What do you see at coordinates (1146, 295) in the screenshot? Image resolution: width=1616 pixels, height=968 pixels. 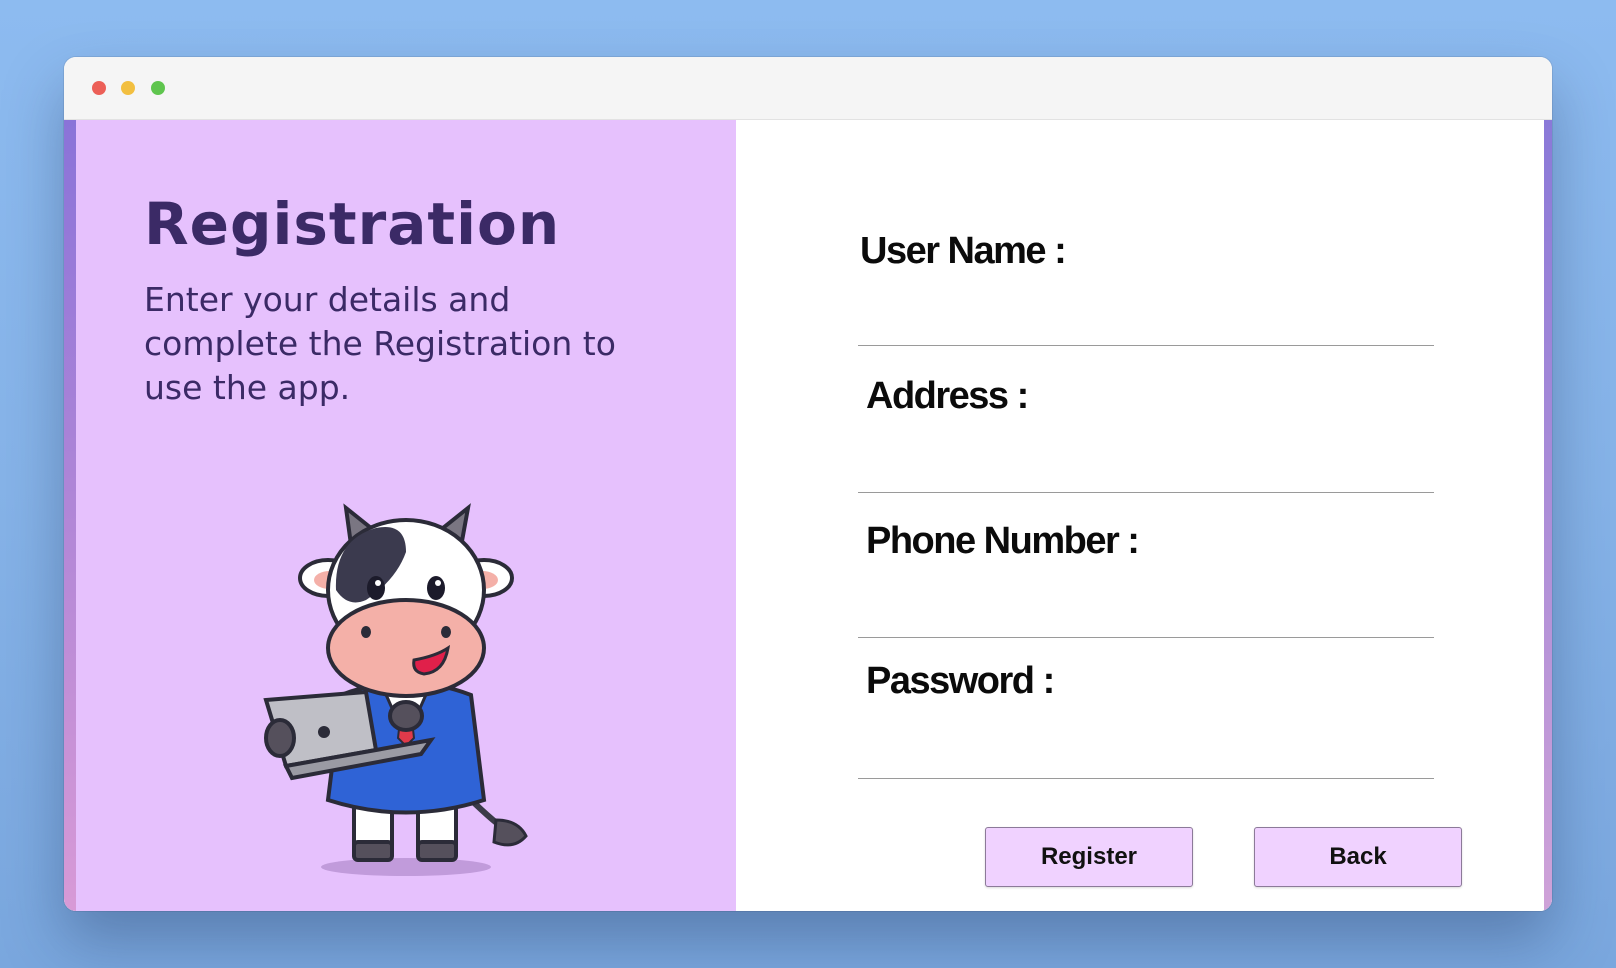 I see `username-field-group: User Name :` at bounding box center [1146, 295].